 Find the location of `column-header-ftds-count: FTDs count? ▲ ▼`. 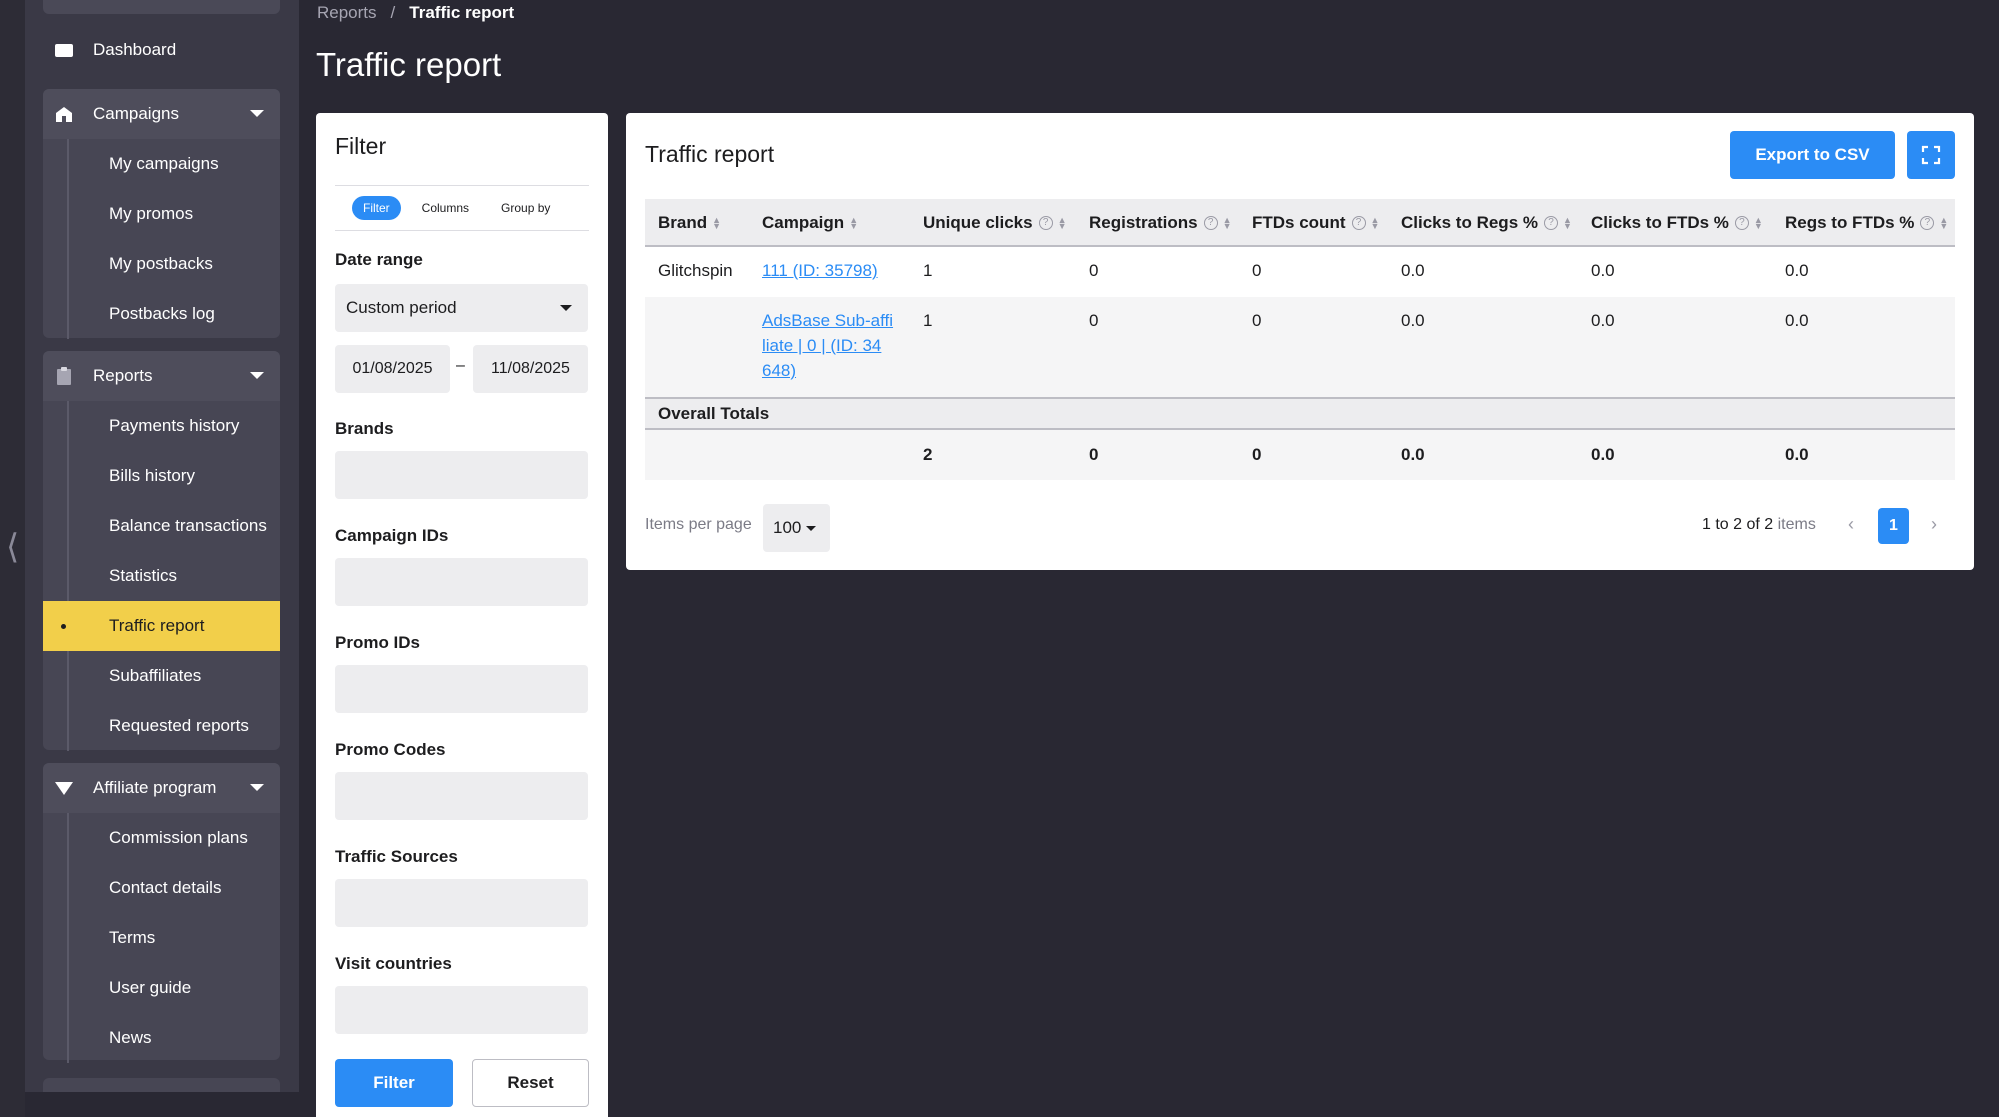

column-header-ftds-count: FTDs count? ▲ ▼ is located at coordinates (1315, 223).